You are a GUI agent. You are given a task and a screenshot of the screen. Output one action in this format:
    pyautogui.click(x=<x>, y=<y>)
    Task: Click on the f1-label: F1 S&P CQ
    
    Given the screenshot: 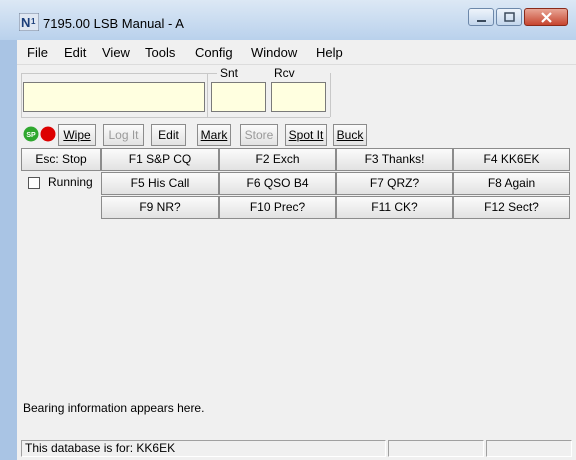 What is the action you would take?
    pyautogui.click(x=160, y=159)
    